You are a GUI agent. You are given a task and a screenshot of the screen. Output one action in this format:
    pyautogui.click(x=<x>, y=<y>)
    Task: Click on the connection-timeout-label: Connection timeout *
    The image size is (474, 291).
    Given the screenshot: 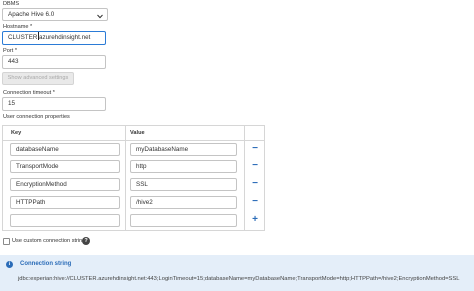 What is the action you would take?
    pyautogui.click(x=29, y=93)
    